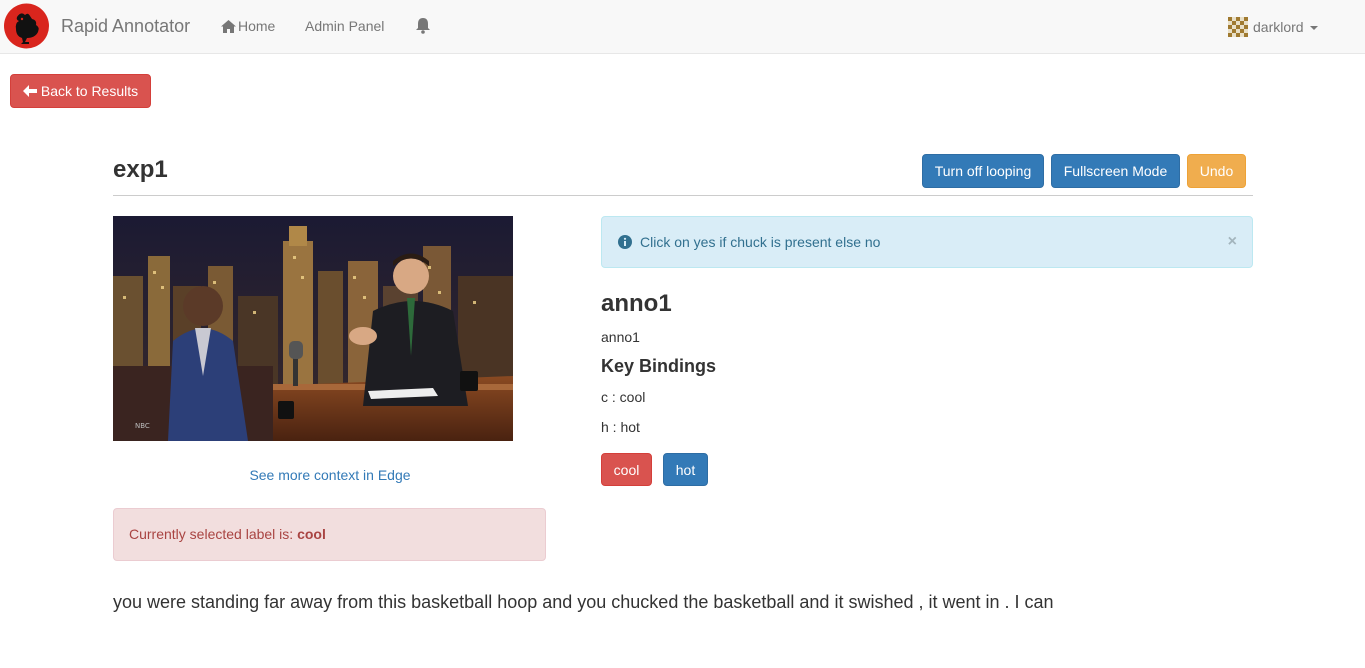  What do you see at coordinates (329, 534) in the screenshot?
I see `selected-label-alert: Currently selected label is: cool` at bounding box center [329, 534].